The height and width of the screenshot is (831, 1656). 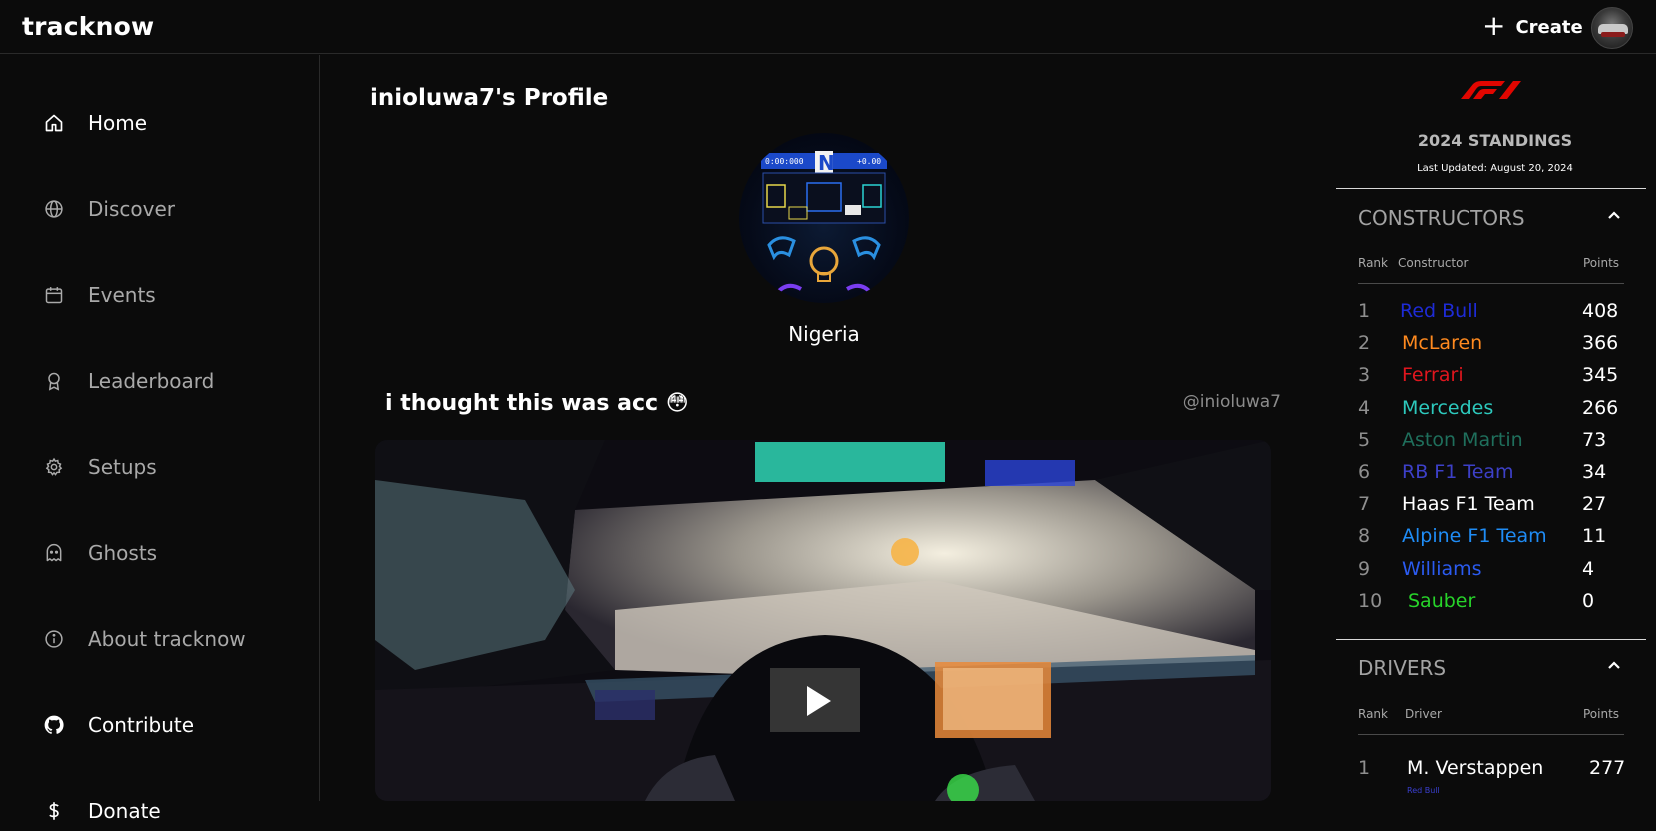 I want to click on constructor-points: 266, so click(x=1600, y=407).